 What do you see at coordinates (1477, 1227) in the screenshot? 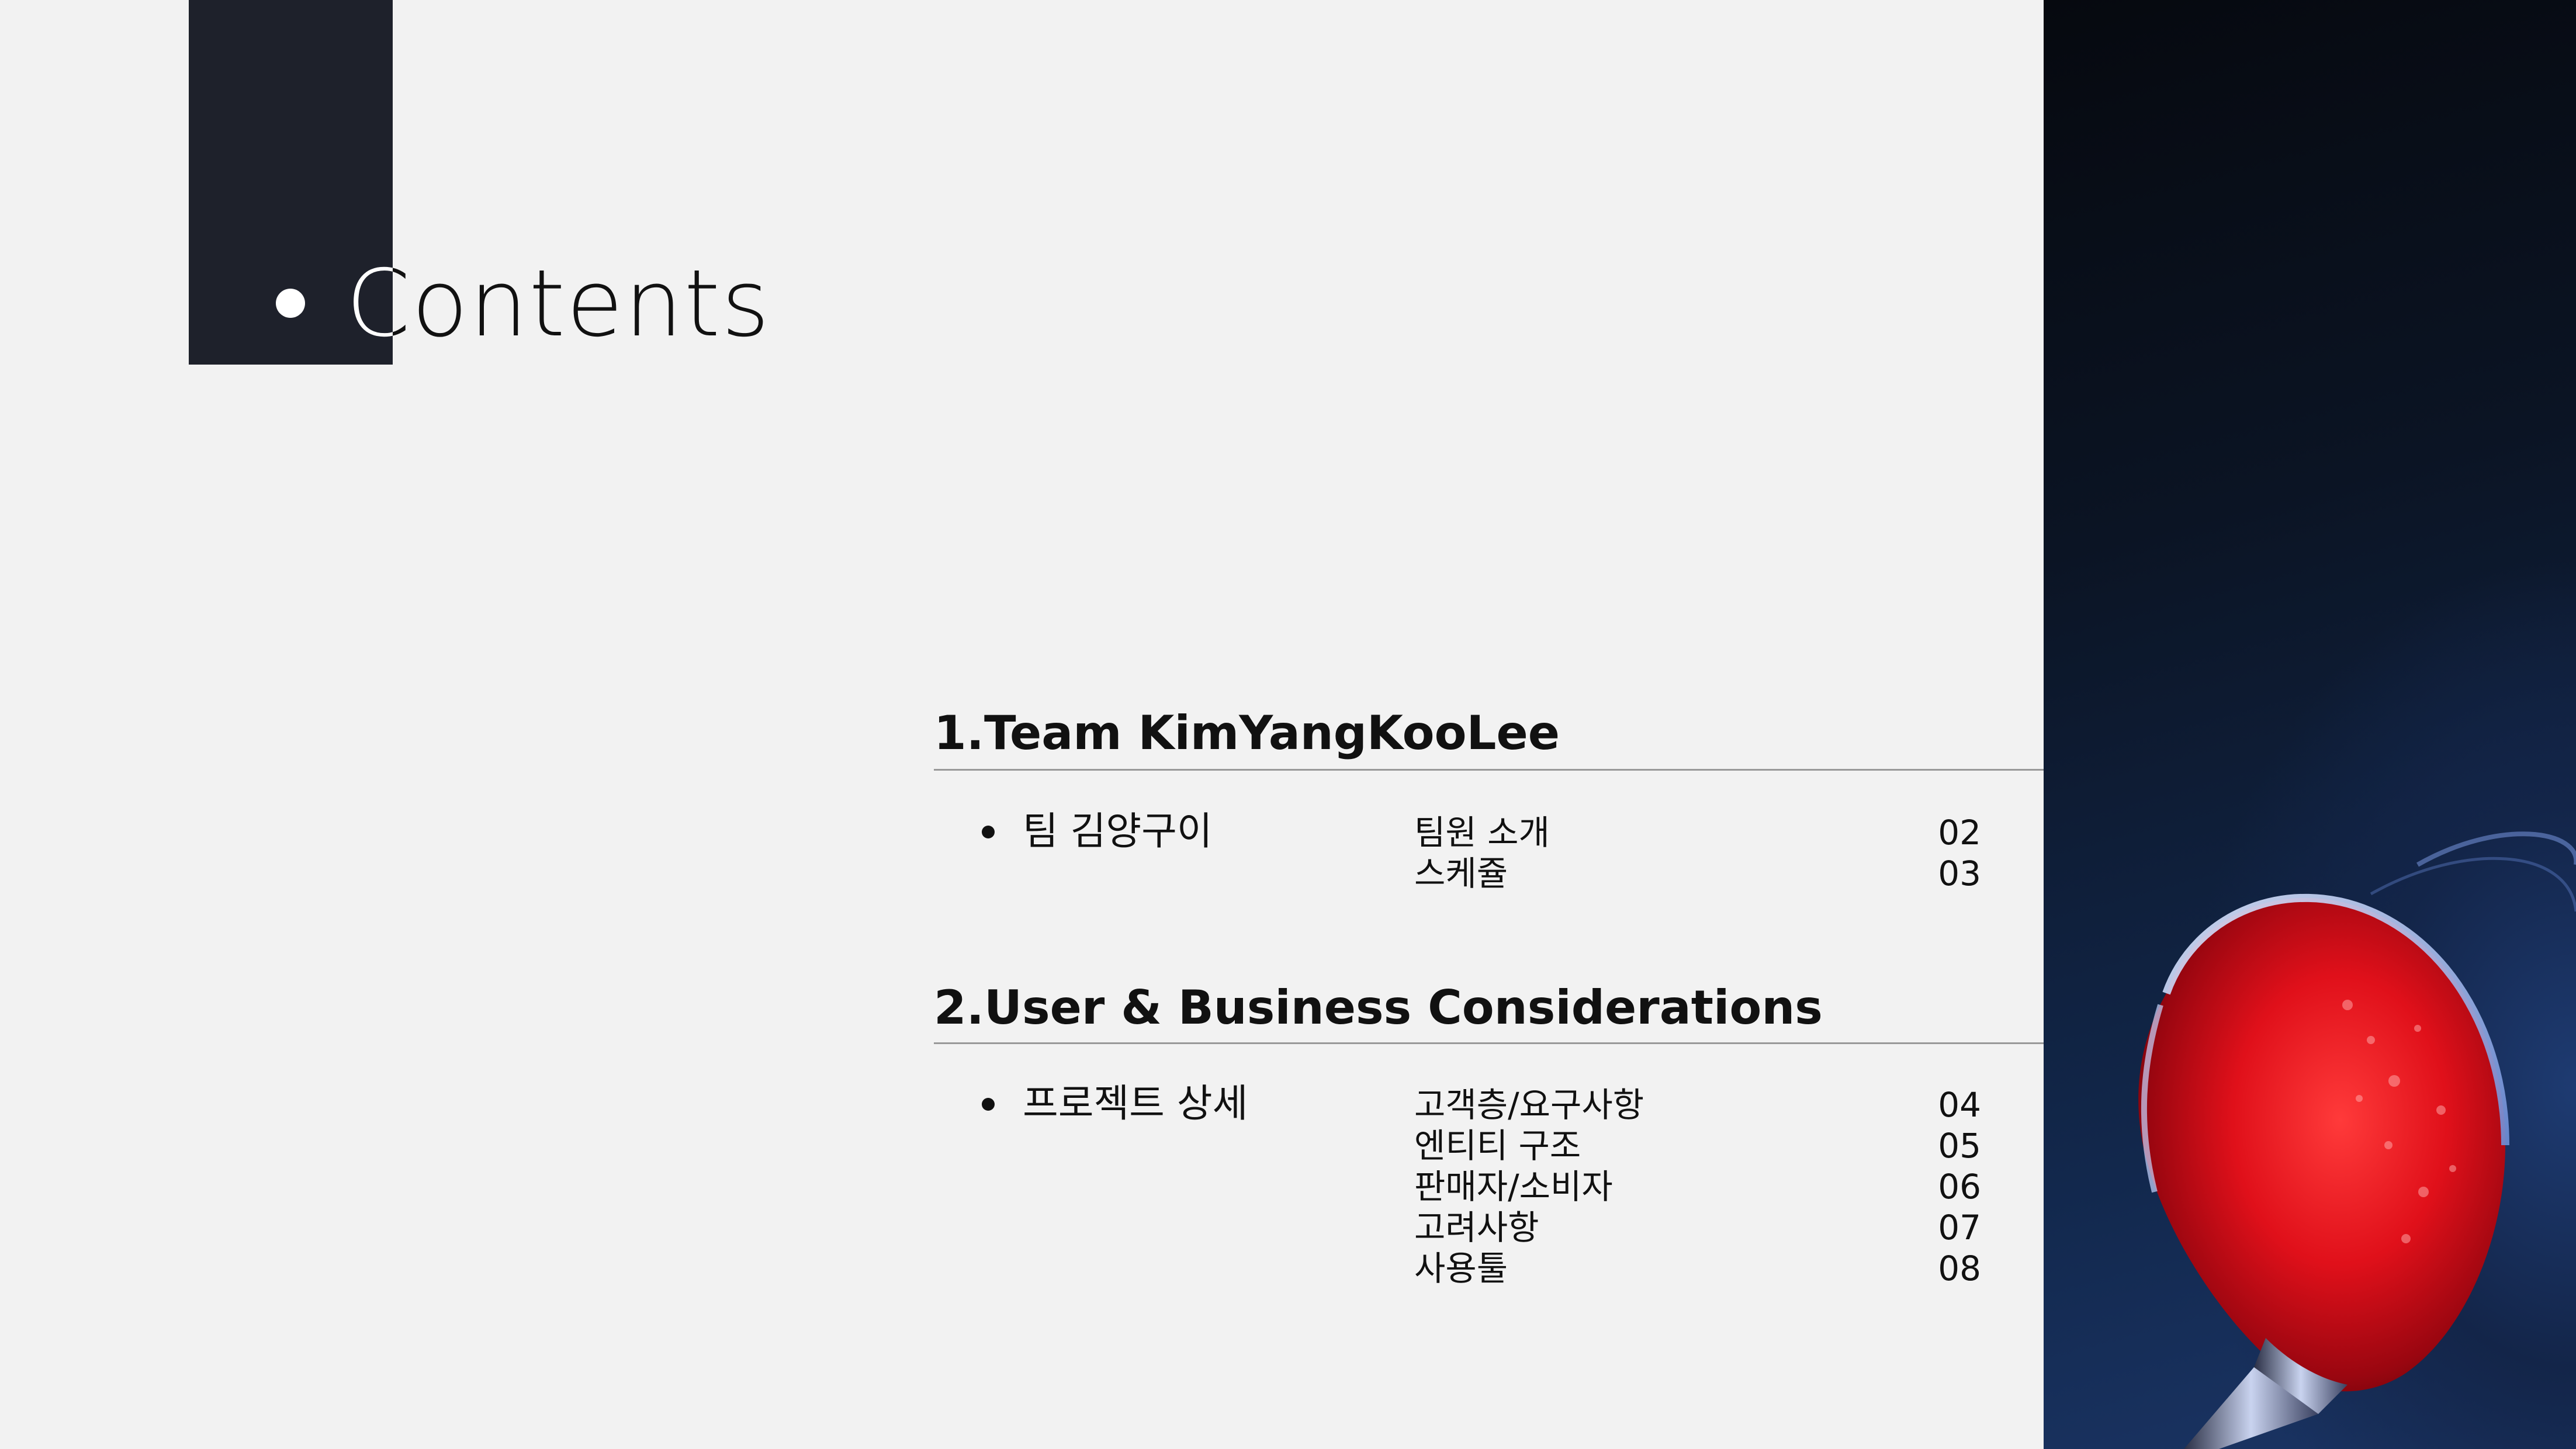
I see `list-item: 고려사항` at bounding box center [1477, 1227].